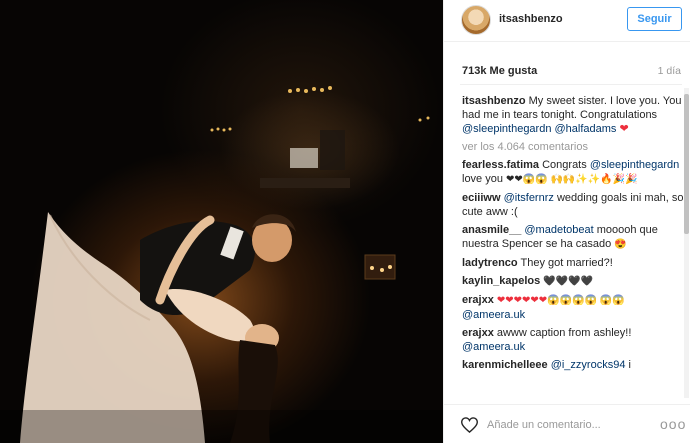 This screenshot has height=443, width=690. Describe the element at coordinates (624, 129) in the screenshot. I see `heart-emoji: ❤` at that location.